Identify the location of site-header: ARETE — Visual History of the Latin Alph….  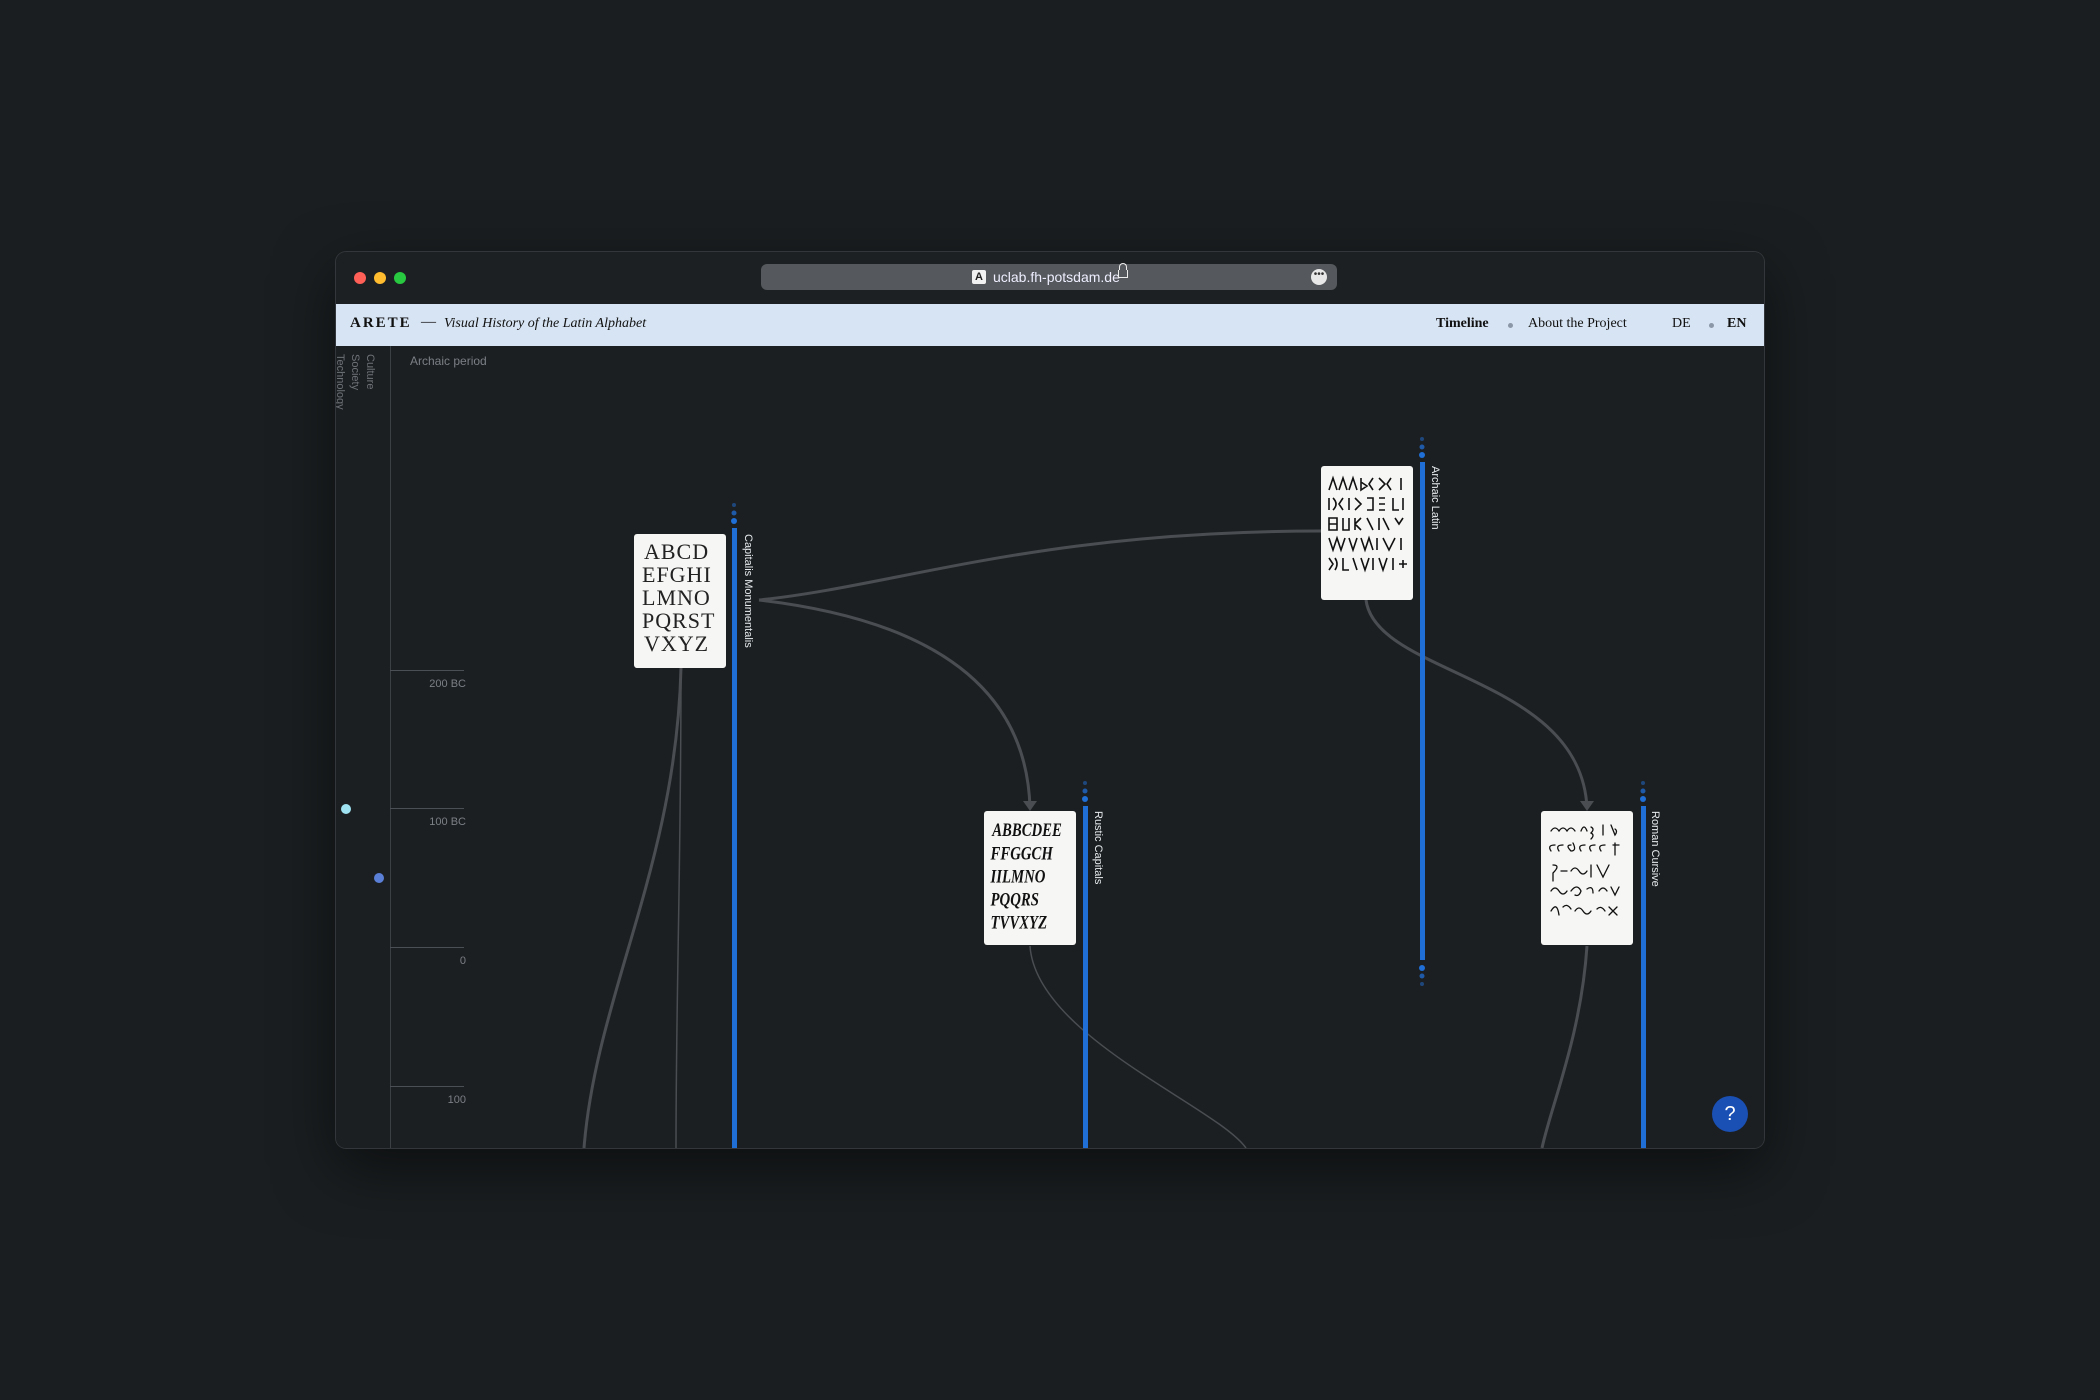
(1050, 325).